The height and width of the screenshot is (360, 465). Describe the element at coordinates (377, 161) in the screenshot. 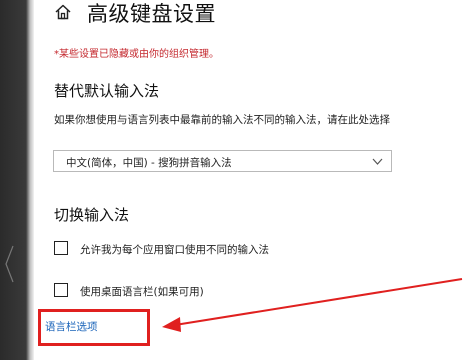

I see `chevron-down-icon` at that location.